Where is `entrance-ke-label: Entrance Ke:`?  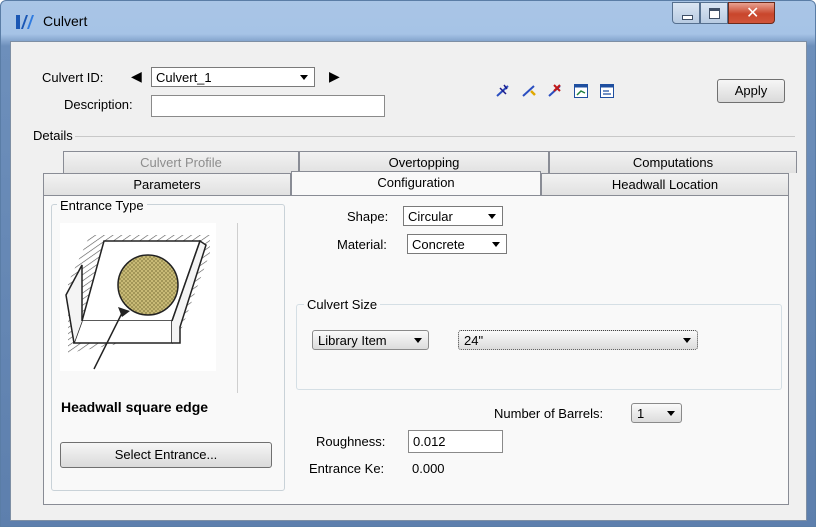 entrance-ke-label: Entrance Ke: is located at coordinates (347, 468).